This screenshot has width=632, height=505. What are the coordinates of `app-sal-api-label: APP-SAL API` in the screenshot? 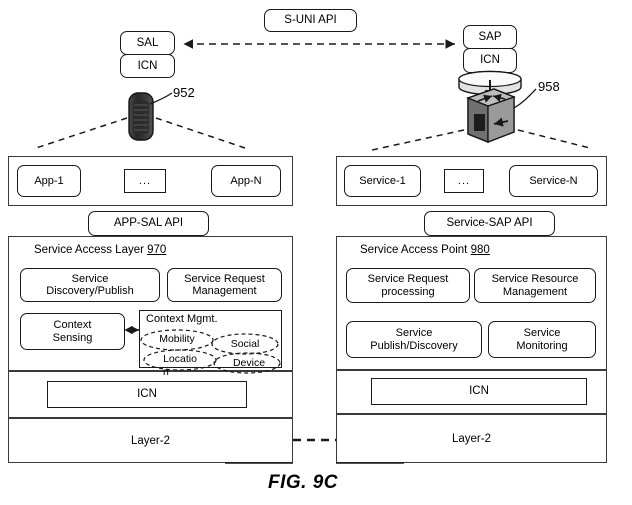 It's located at (148, 223).